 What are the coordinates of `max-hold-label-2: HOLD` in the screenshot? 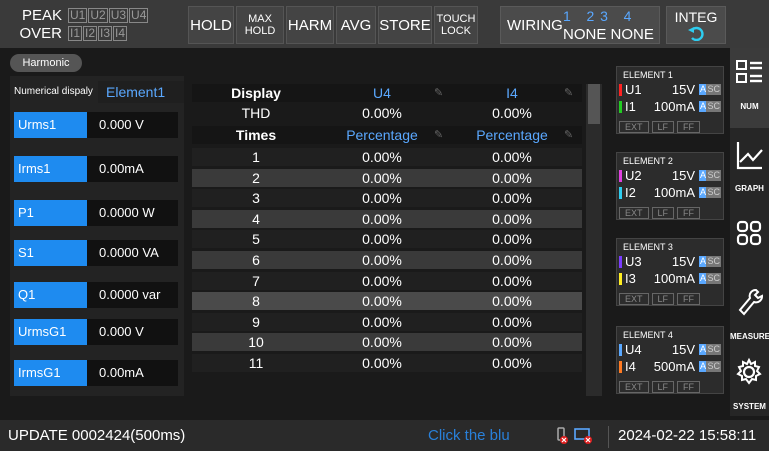 It's located at (260, 31).